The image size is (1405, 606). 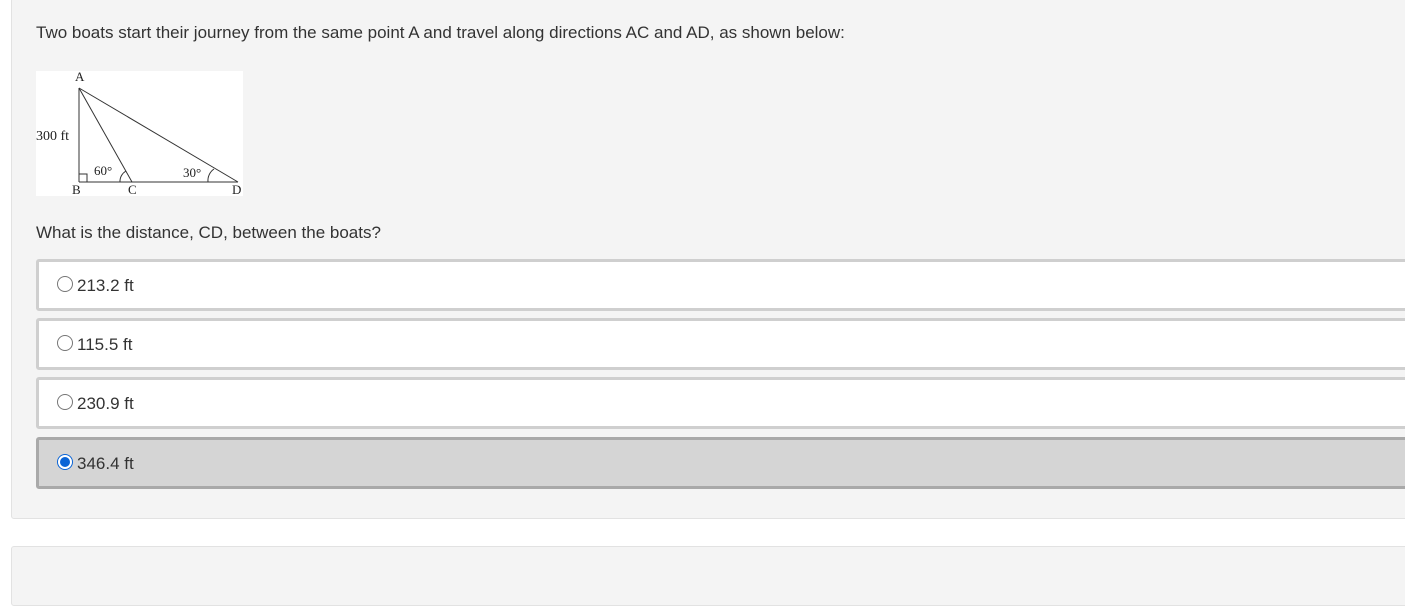 I want to click on angle-arc-c, so click(x=123, y=176).